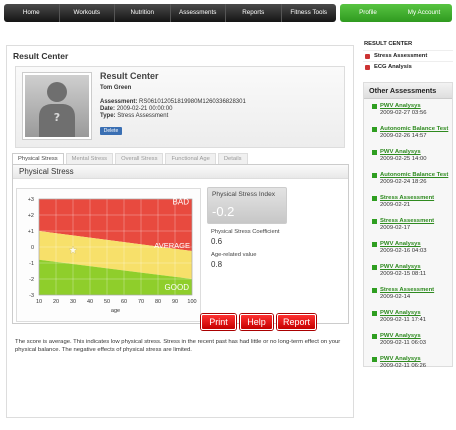 The height and width of the screenshot is (430, 456). I want to click on tab-overall-stress: Overall Stress, so click(139, 158).